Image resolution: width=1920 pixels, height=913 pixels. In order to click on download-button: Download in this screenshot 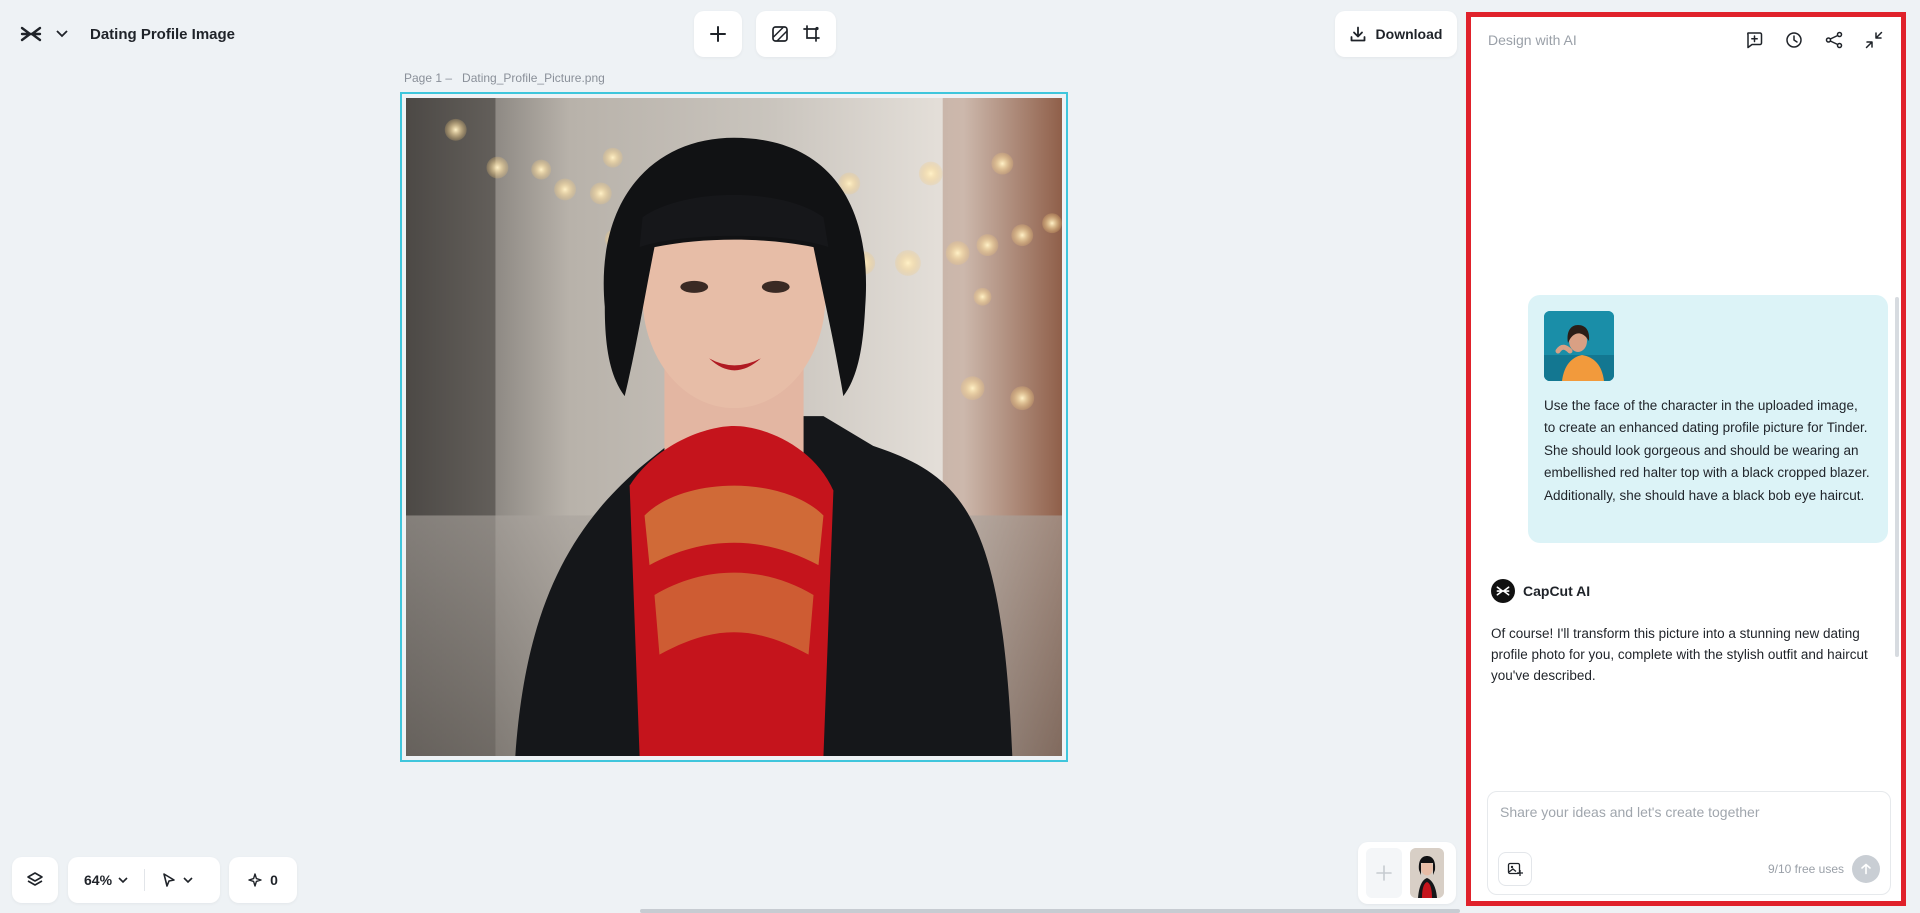, I will do `click(1396, 34)`.